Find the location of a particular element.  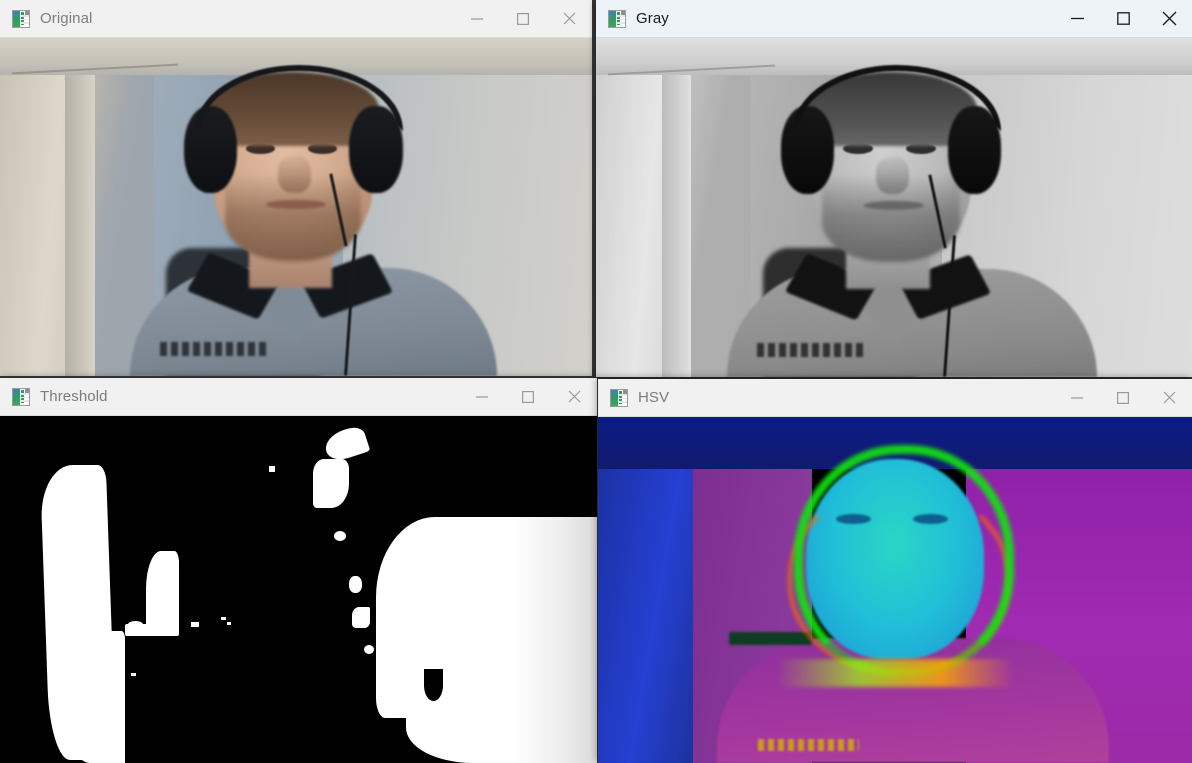

minimize-button-original is located at coordinates (477, 18).